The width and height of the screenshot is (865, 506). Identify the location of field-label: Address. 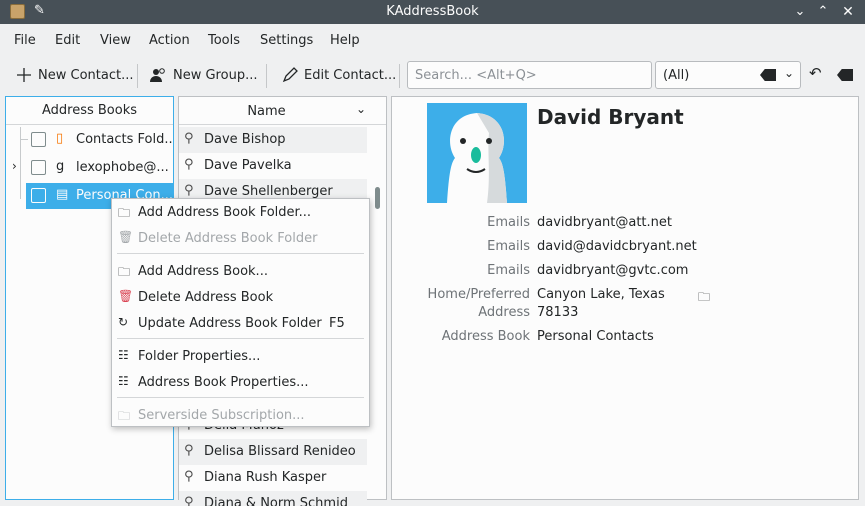
(504, 312).